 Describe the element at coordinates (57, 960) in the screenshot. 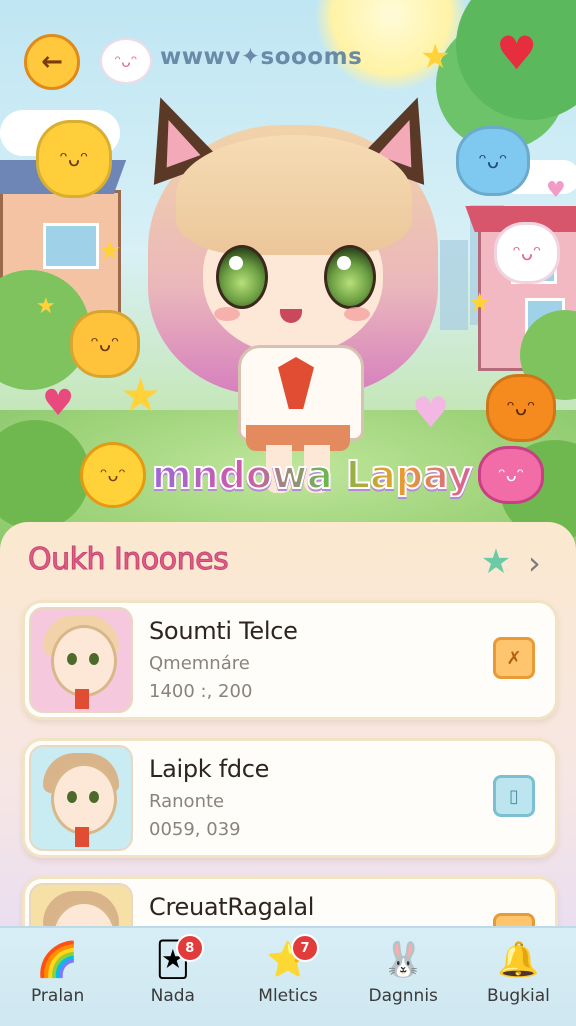

I see `rainbow-icon: 🌈` at that location.